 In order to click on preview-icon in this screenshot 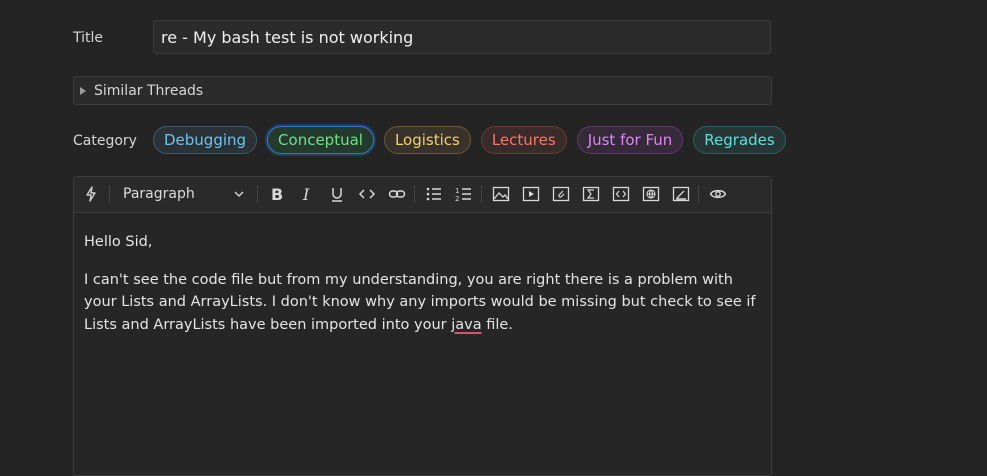, I will do `click(718, 194)`.